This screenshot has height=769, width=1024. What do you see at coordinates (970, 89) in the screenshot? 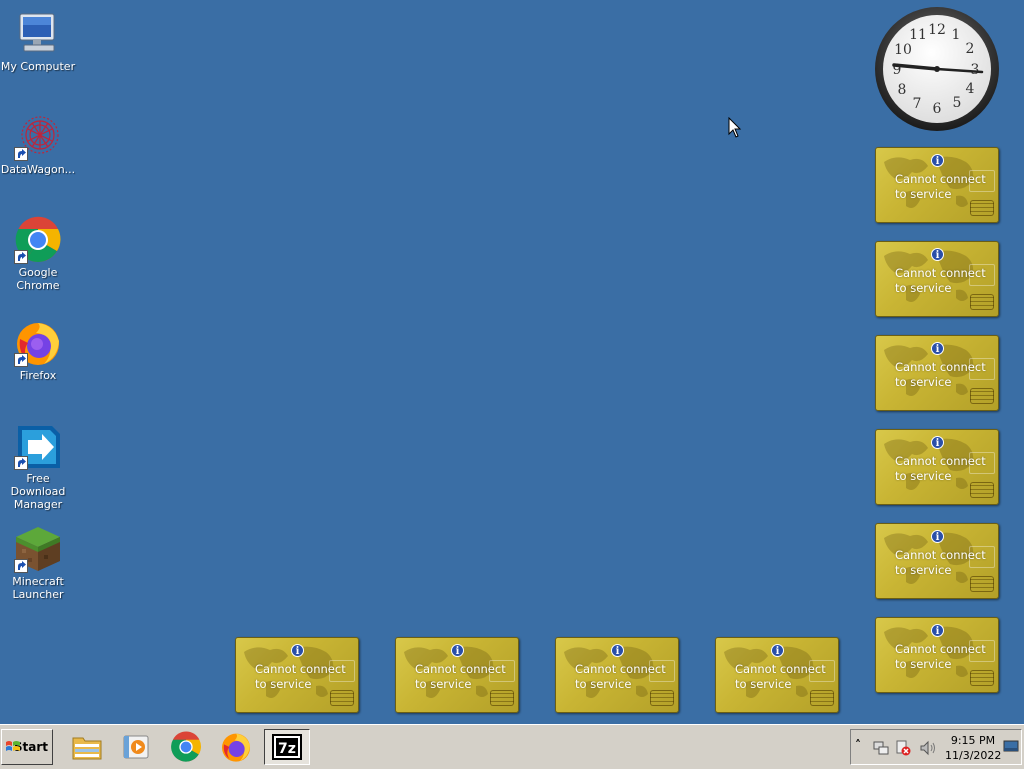
I see `clock-numeral: 4` at bounding box center [970, 89].